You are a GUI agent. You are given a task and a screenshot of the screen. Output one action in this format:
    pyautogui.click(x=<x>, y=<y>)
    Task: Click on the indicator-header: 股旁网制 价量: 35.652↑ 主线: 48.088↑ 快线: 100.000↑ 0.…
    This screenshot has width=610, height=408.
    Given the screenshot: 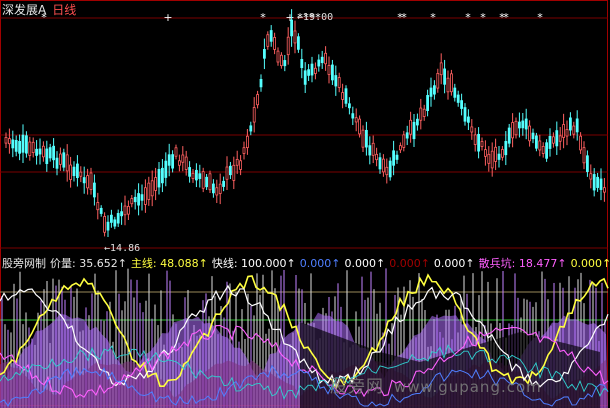 What is the action you would take?
    pyautogui.click(x=306, y=263)
    